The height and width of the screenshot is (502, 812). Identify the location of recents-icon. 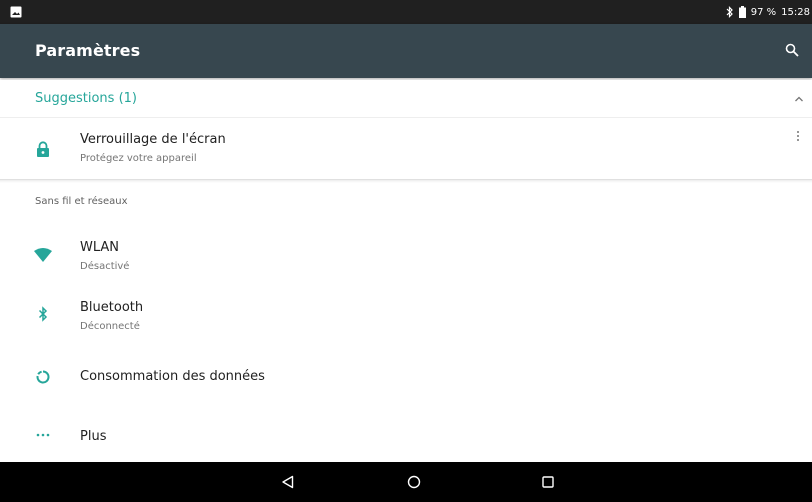
(548, 482).